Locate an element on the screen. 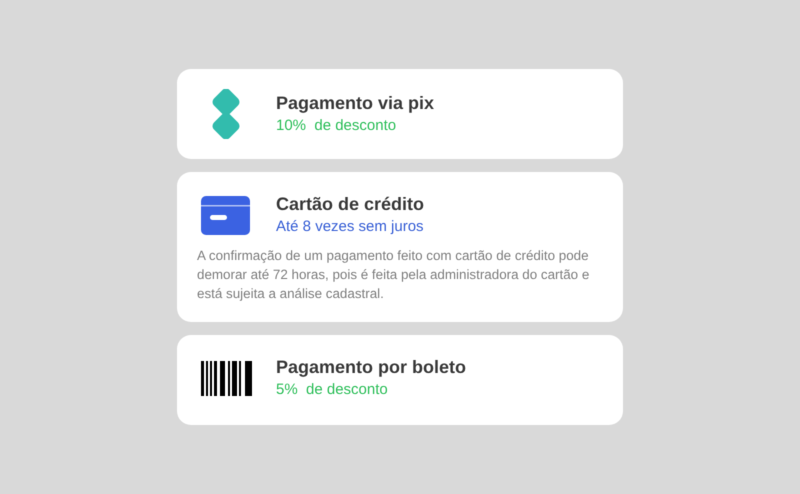 The image size is (800, 494). payment-card: Pagamento via pix 10% de desconto is located at coordinates (400, 114).